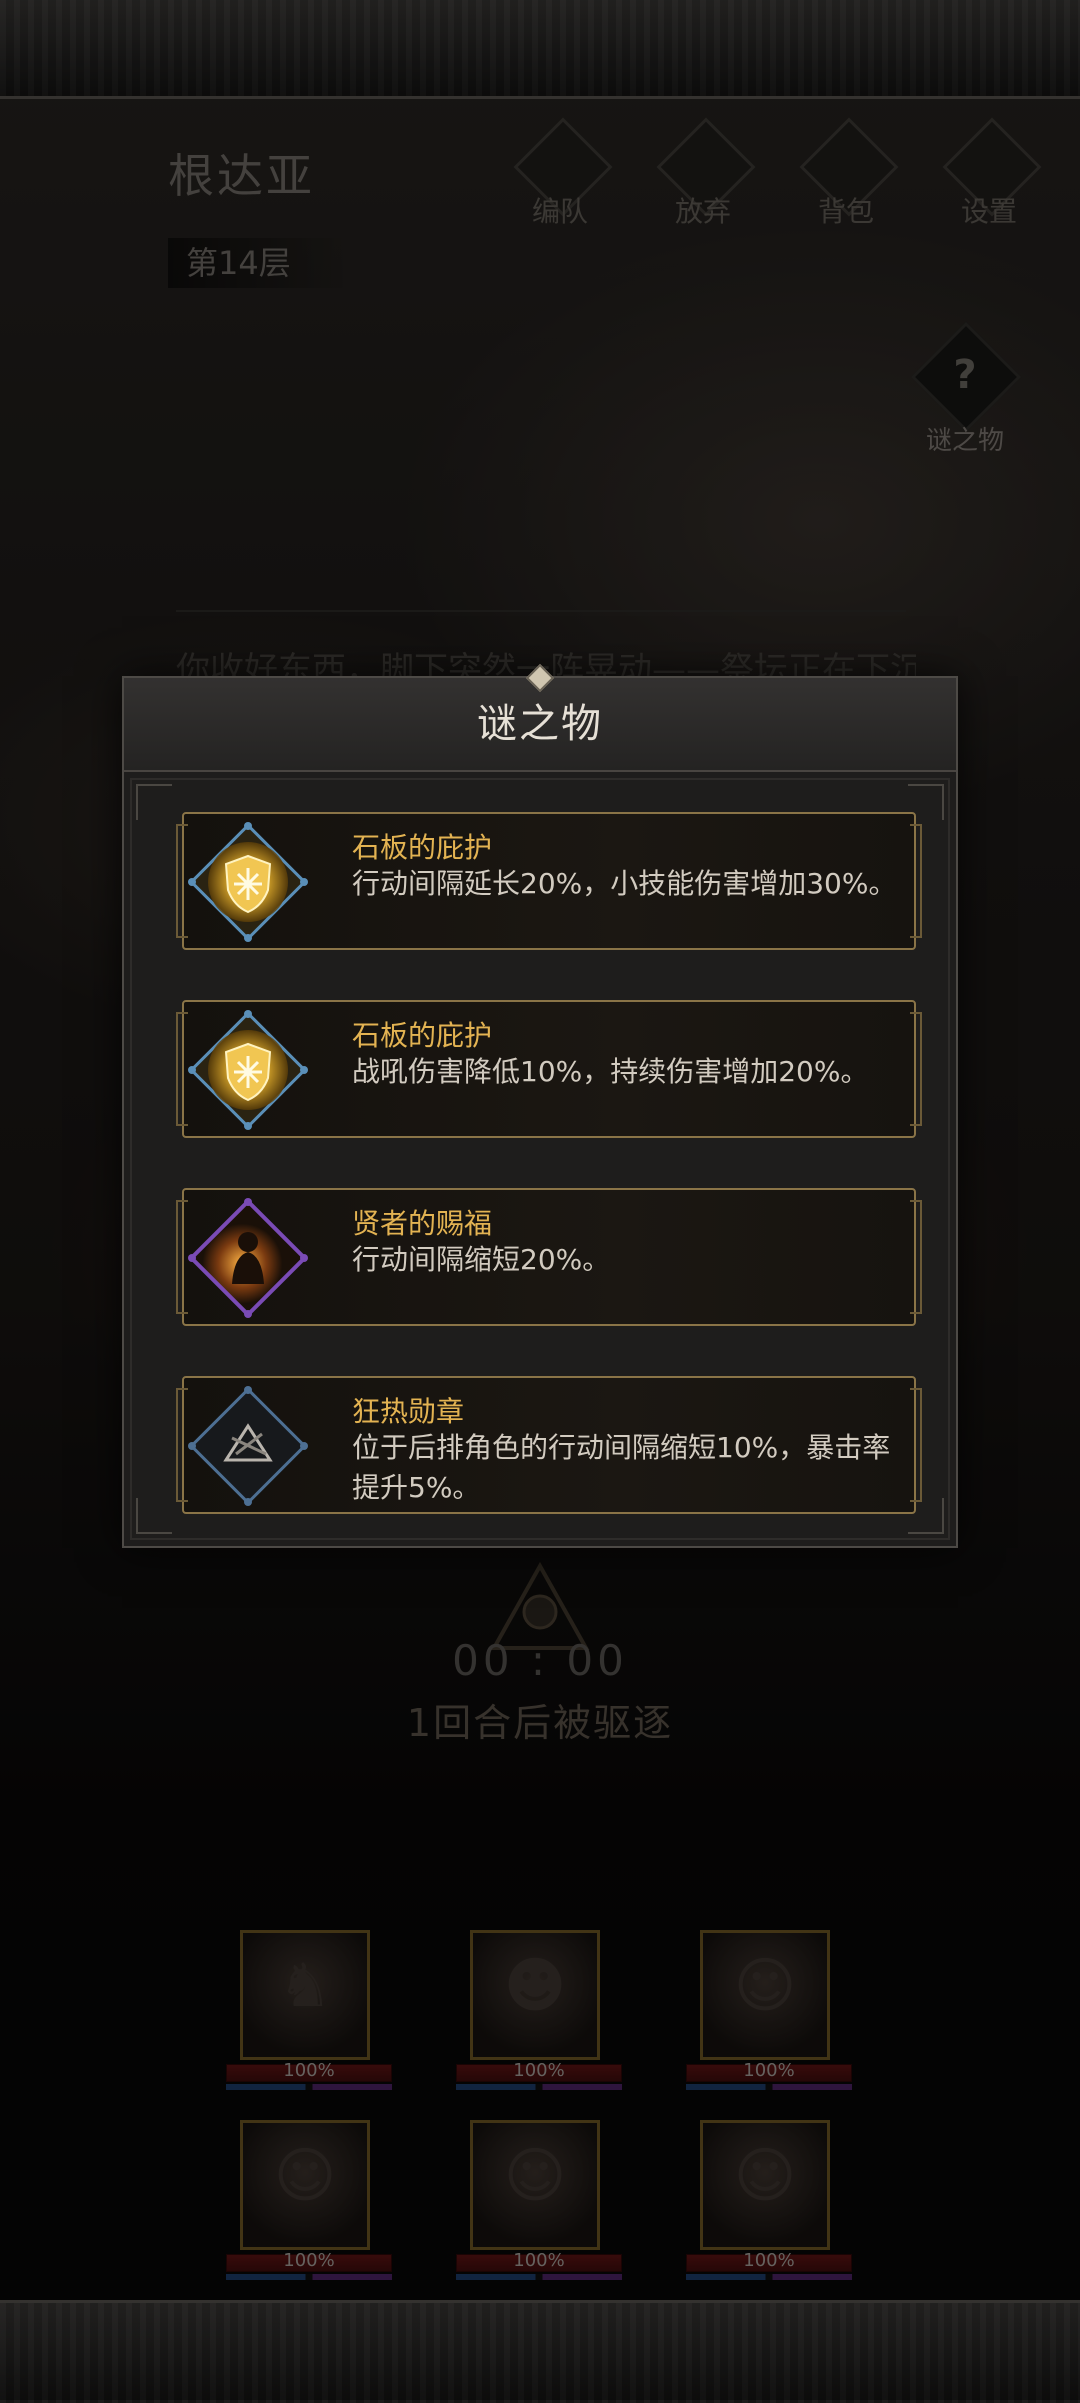  What do you see at coordinates (248, 1258) in the screenshot?
I see `sage-blessing-icon` at bounding box center [248, 1258].